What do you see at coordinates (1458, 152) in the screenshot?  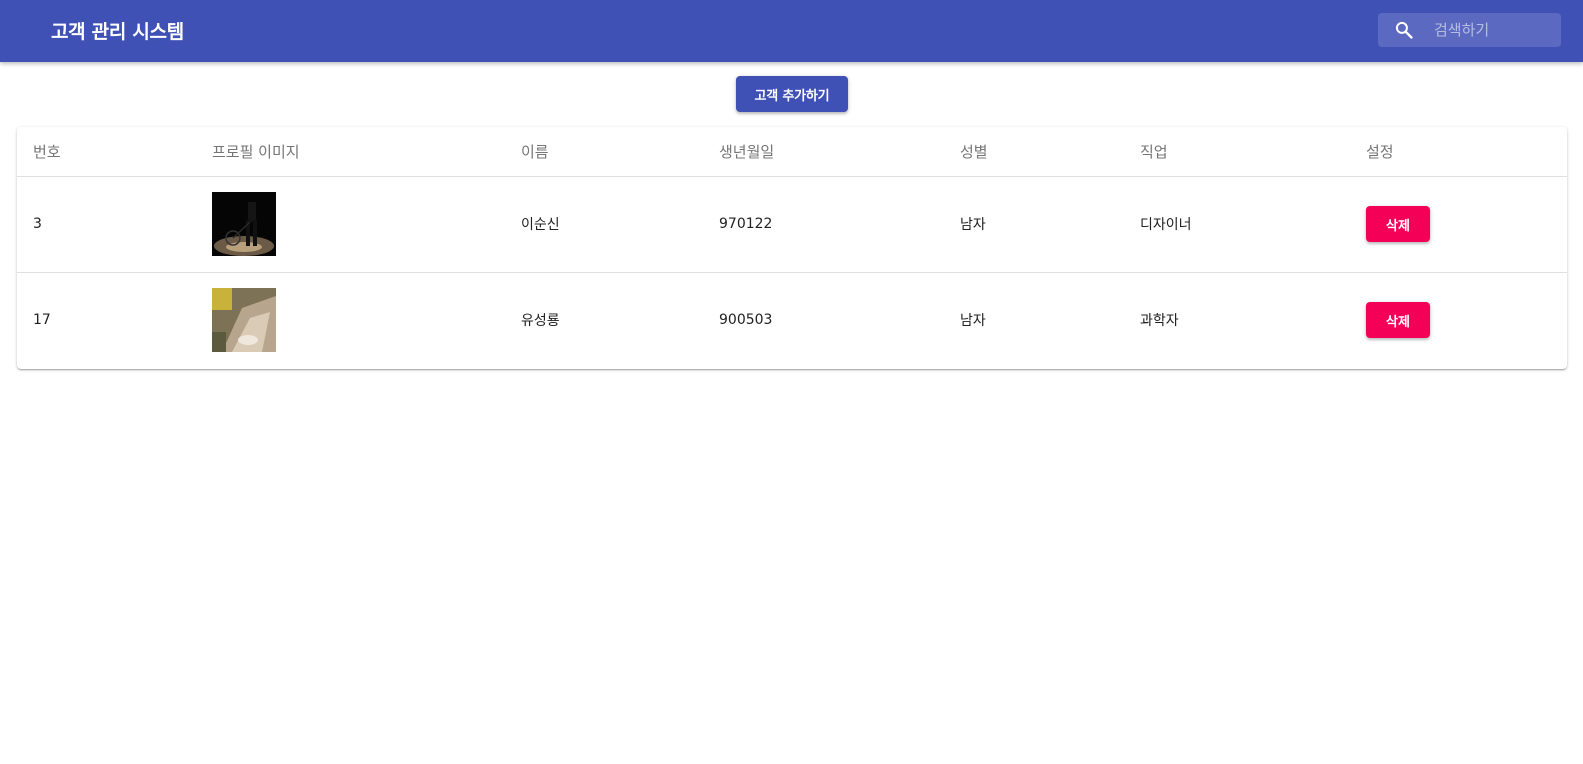 I see `header-settings: 설정` at bounding box center [1458, 152].